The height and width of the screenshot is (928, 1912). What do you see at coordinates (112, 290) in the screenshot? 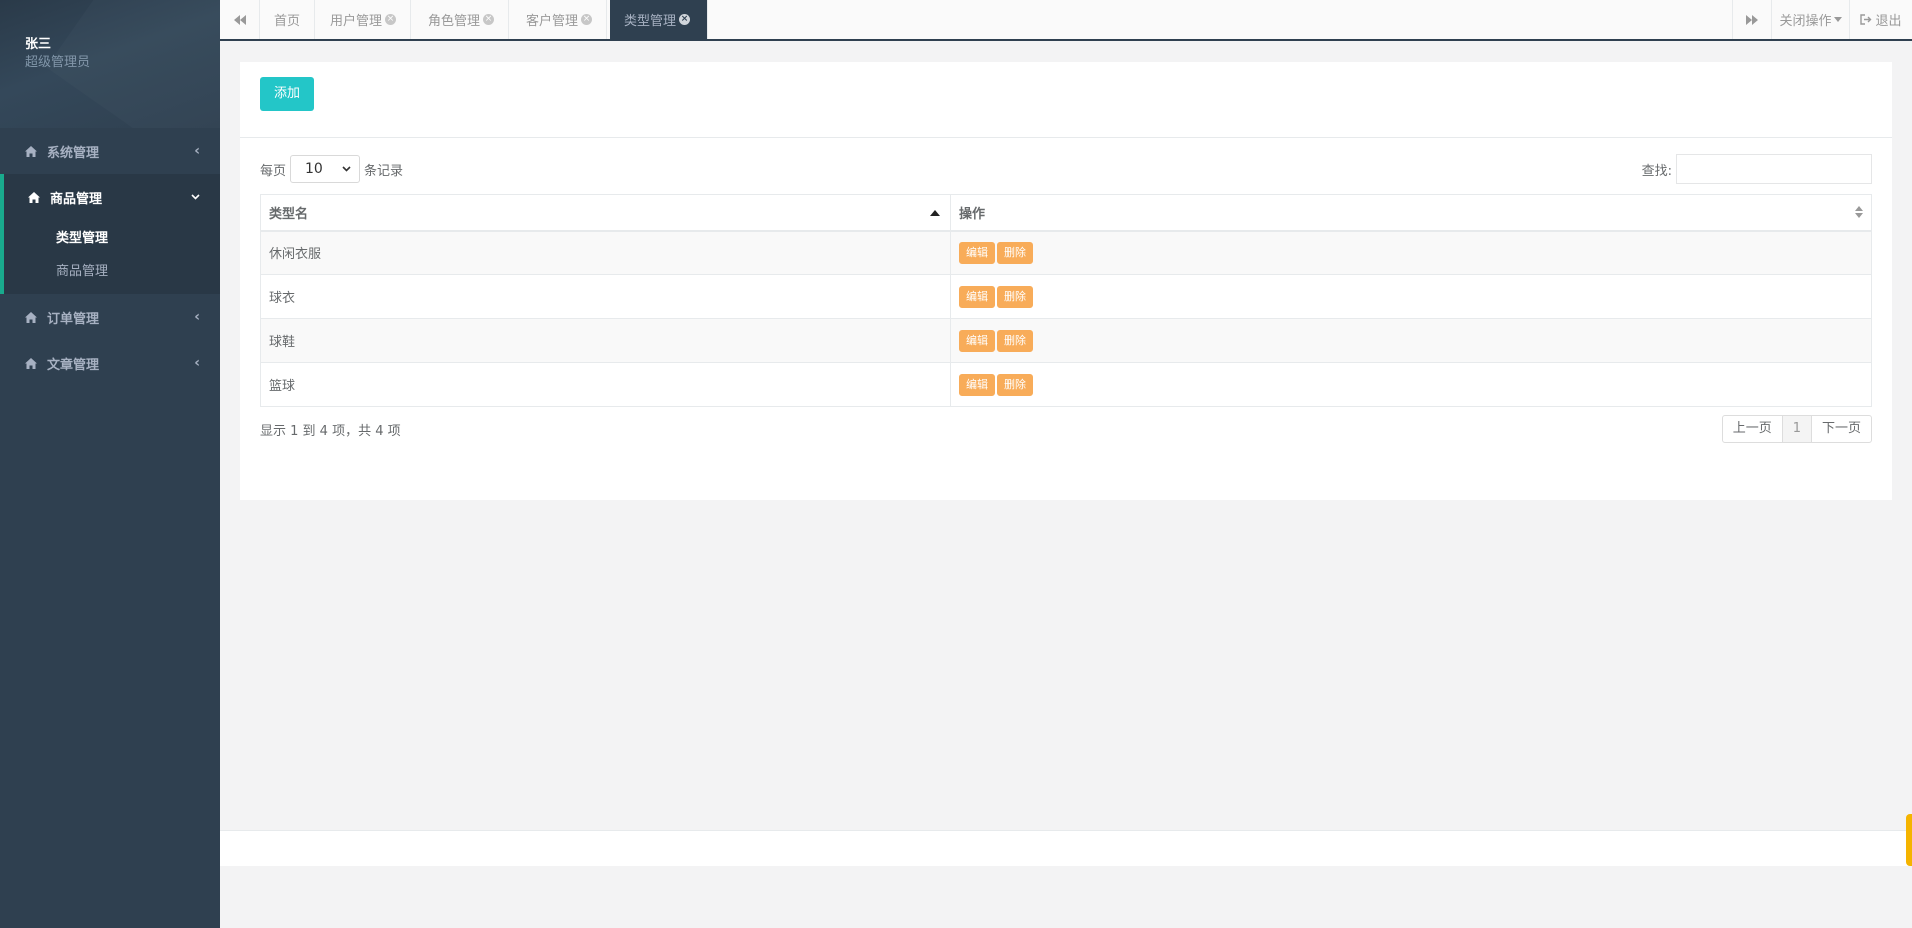
I see `sidebar-group-spacer` at bounding box center [112, 290].